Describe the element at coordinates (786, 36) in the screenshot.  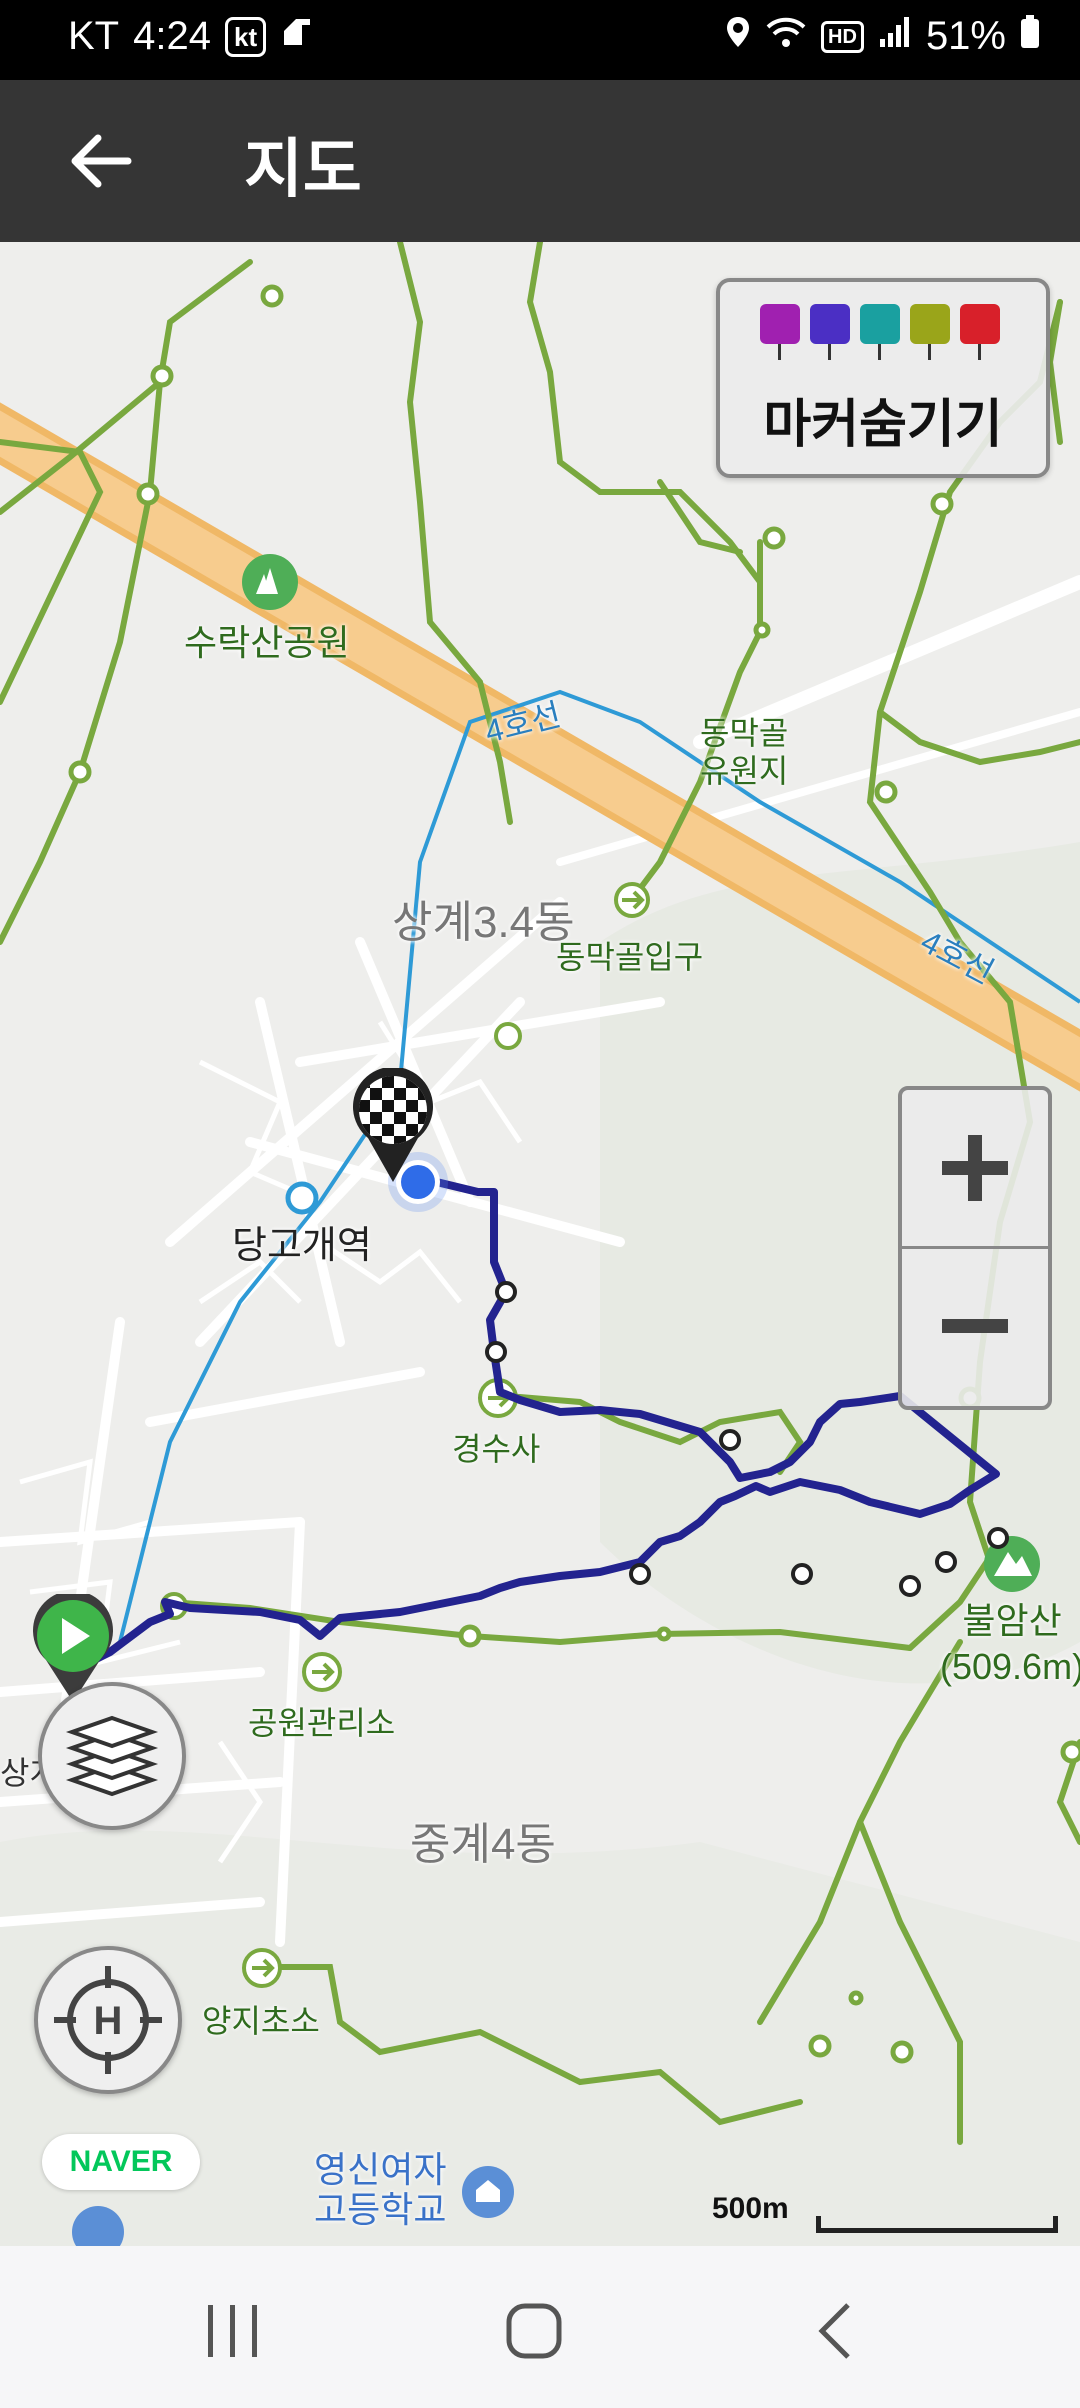
I see `wifi-icon` at that location.